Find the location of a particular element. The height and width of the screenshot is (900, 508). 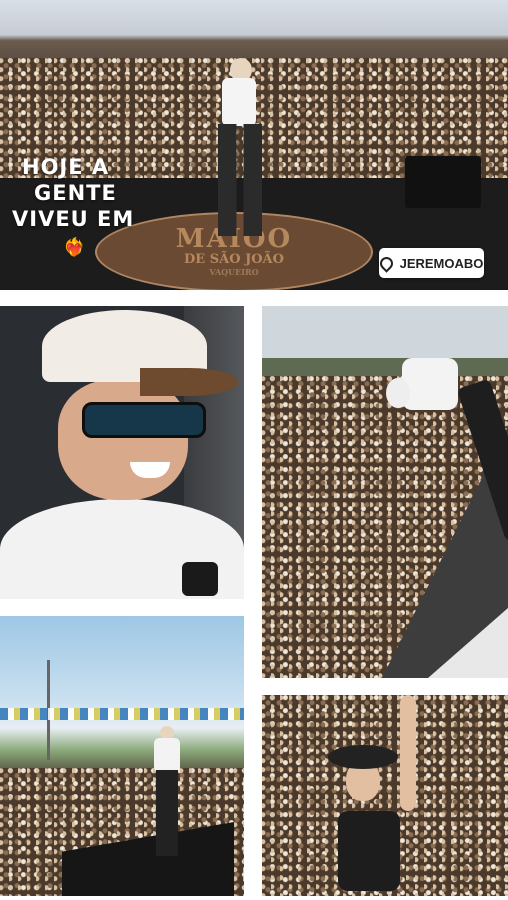

portrait-watch is located at coordinates (200, 579).